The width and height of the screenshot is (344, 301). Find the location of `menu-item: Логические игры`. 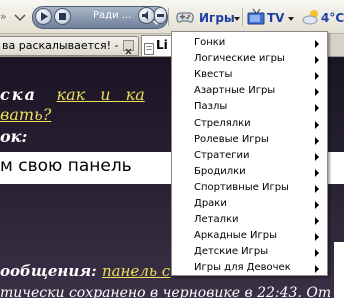

menu-item: Логические игры is located at coordinates (249, 59).